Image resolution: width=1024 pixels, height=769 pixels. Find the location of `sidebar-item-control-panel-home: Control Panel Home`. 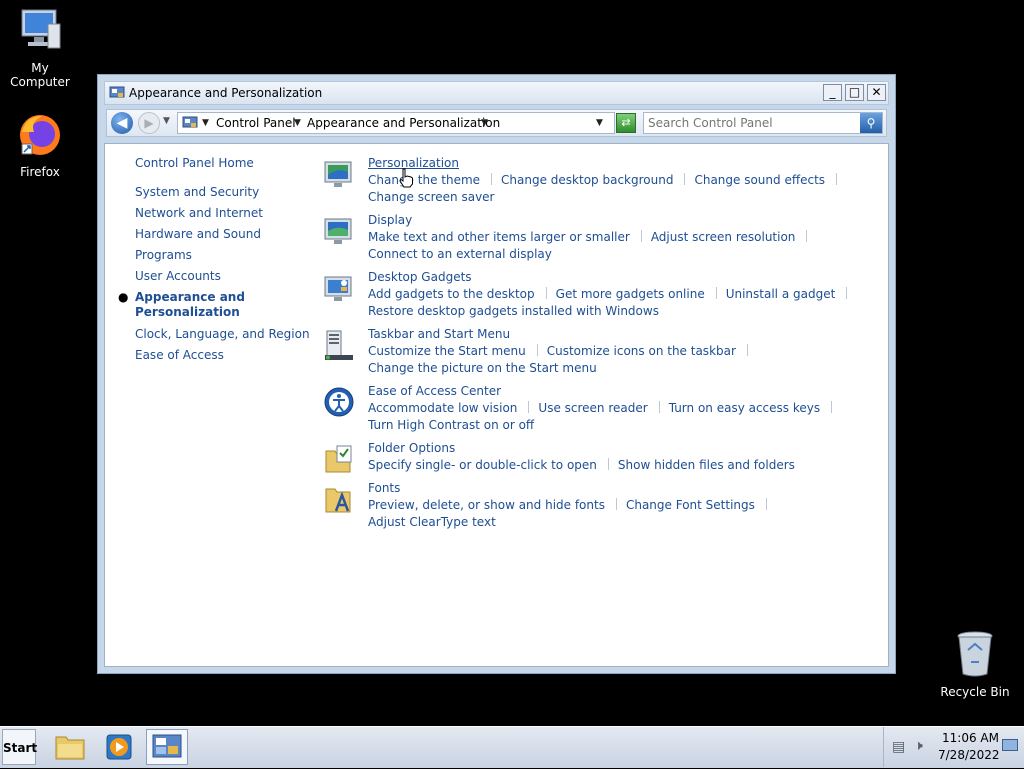

sidebar-item-control-panel-home: Control Panel Home is located at coordinates (225, 163).